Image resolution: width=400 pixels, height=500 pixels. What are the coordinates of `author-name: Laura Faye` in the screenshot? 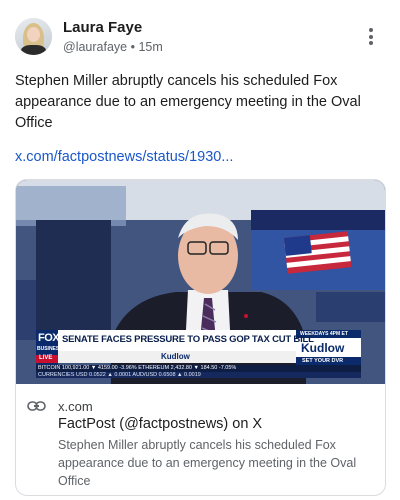 It's located at (102, 27).